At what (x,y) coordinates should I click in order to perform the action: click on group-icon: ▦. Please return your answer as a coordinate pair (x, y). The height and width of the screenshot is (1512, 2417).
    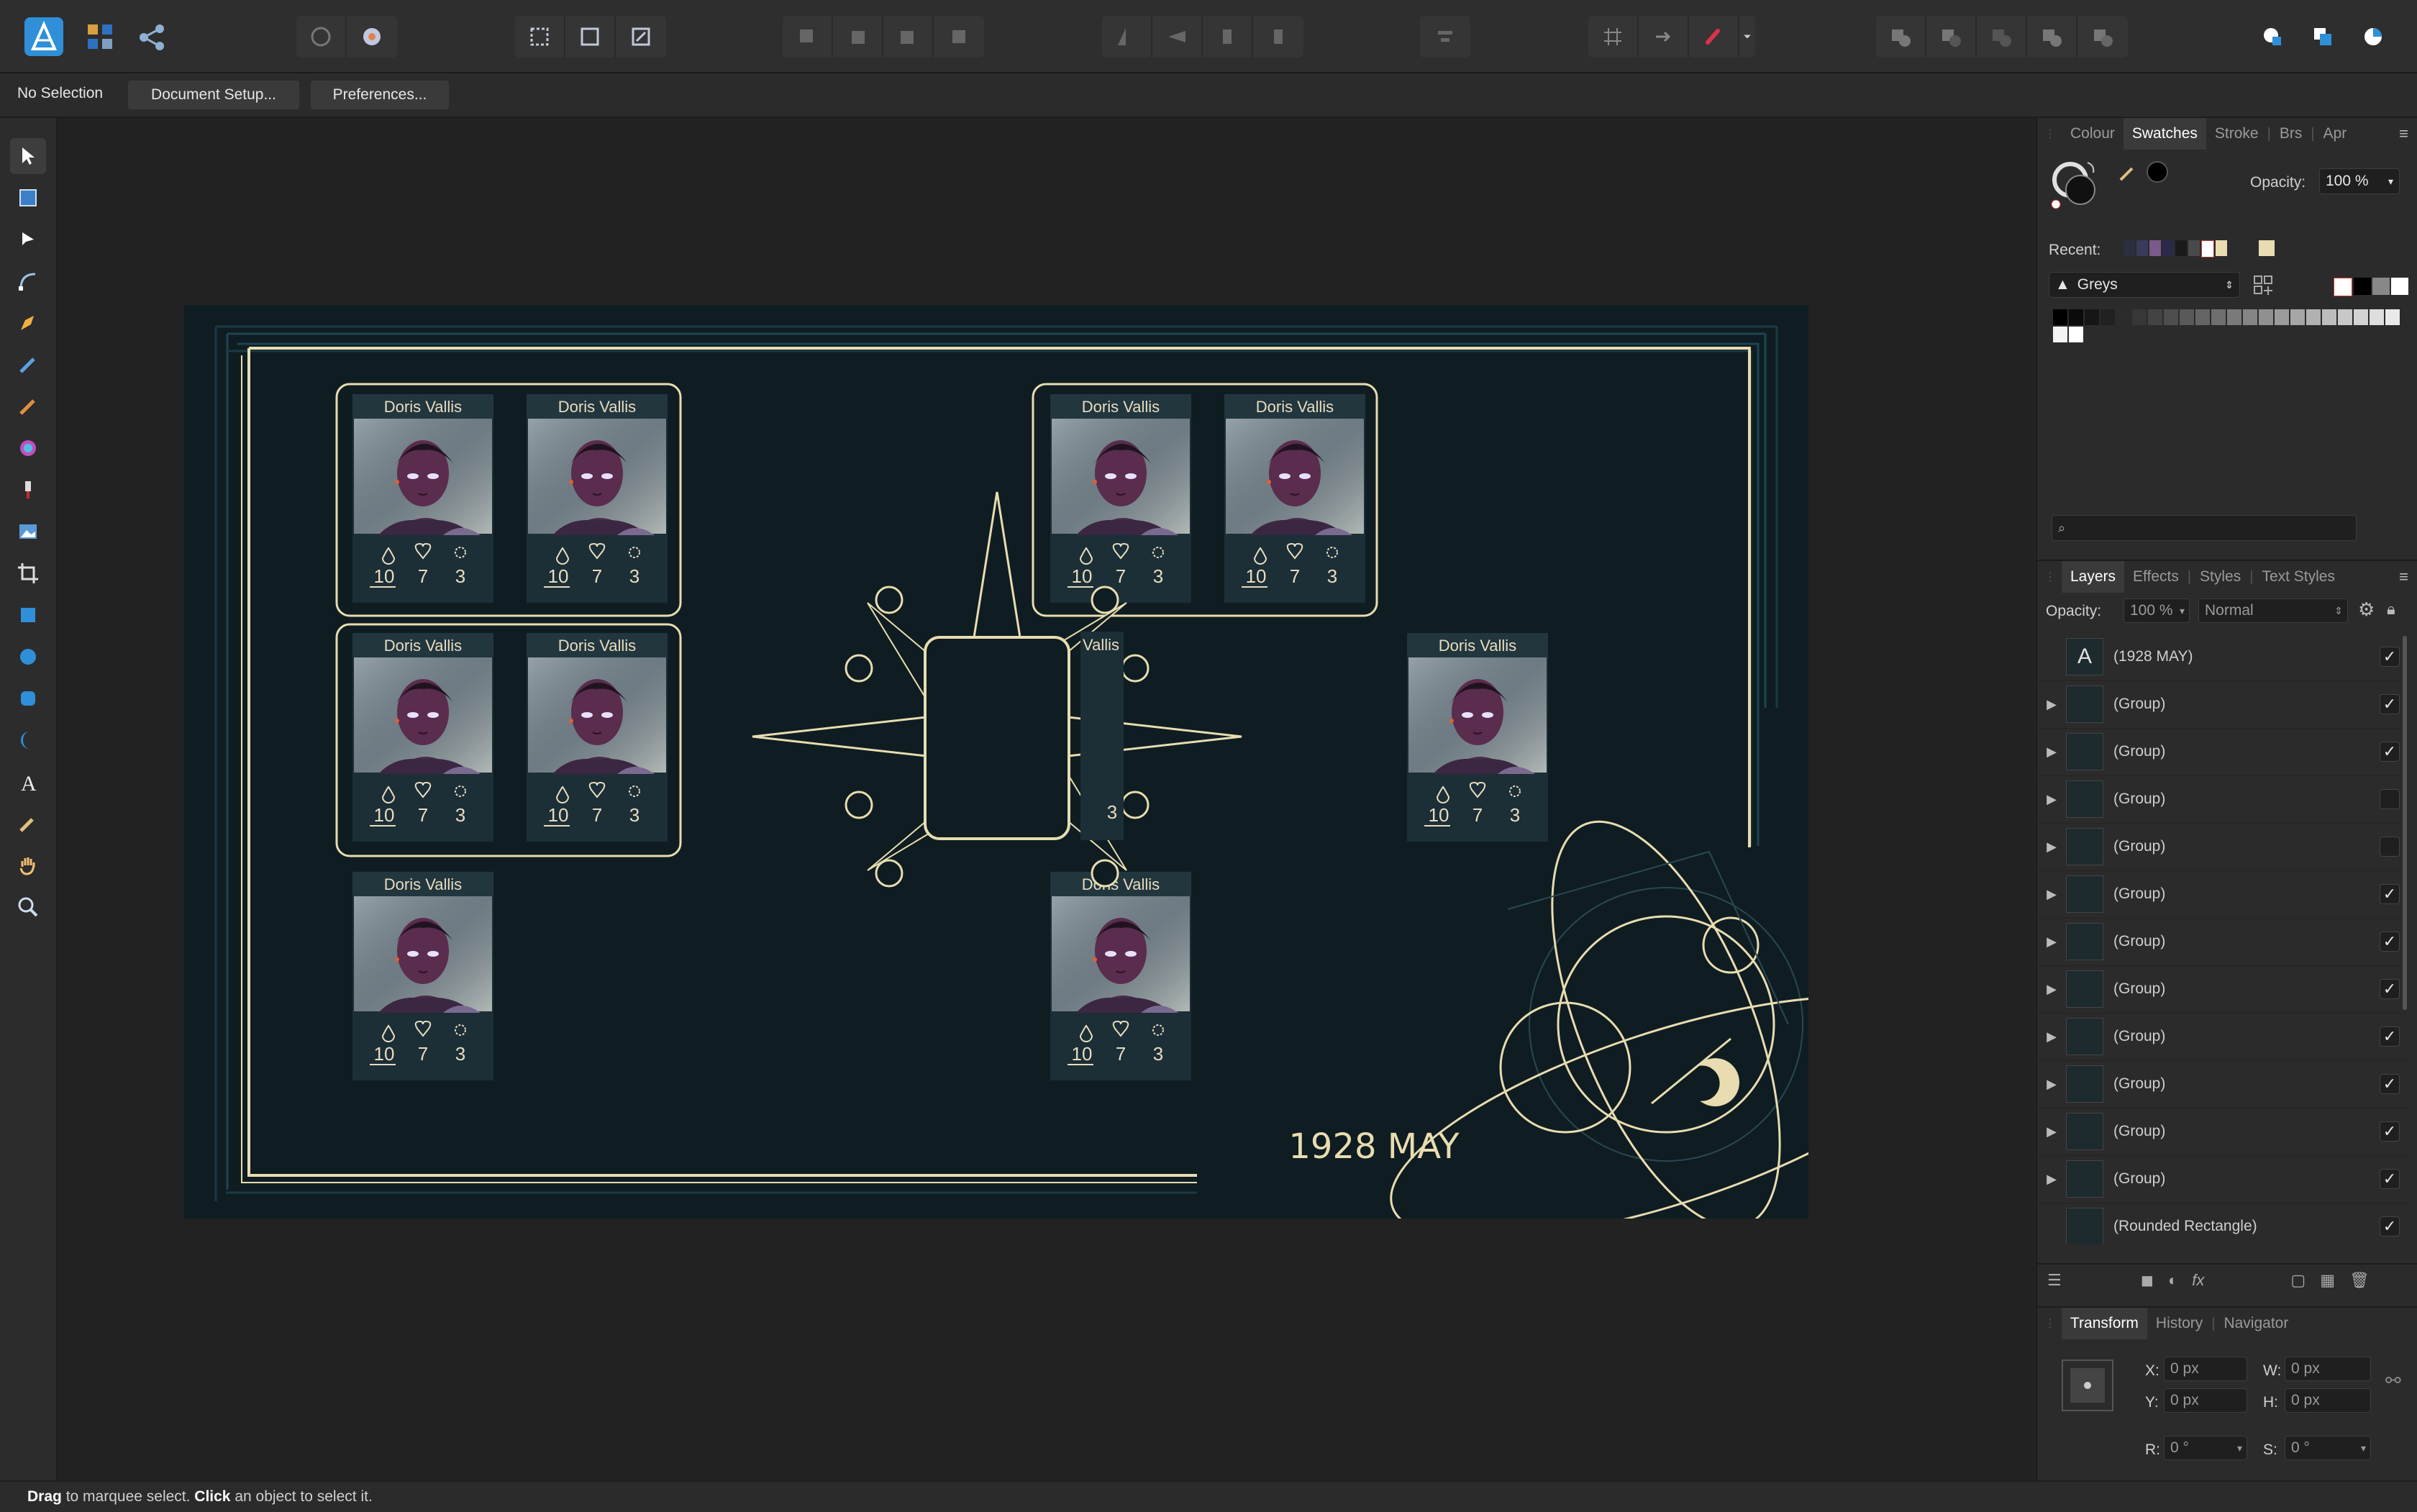
    Looking at the image, I should click on (2327, 1280).